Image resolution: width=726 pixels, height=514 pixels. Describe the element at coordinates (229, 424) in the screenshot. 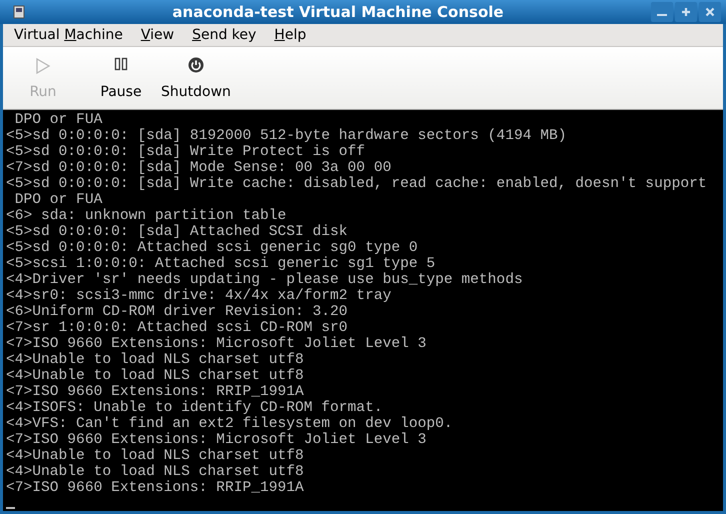

I see `console-line: <4>VFS: Can't find an ext2 filesystem on dev loop0.` at that location.